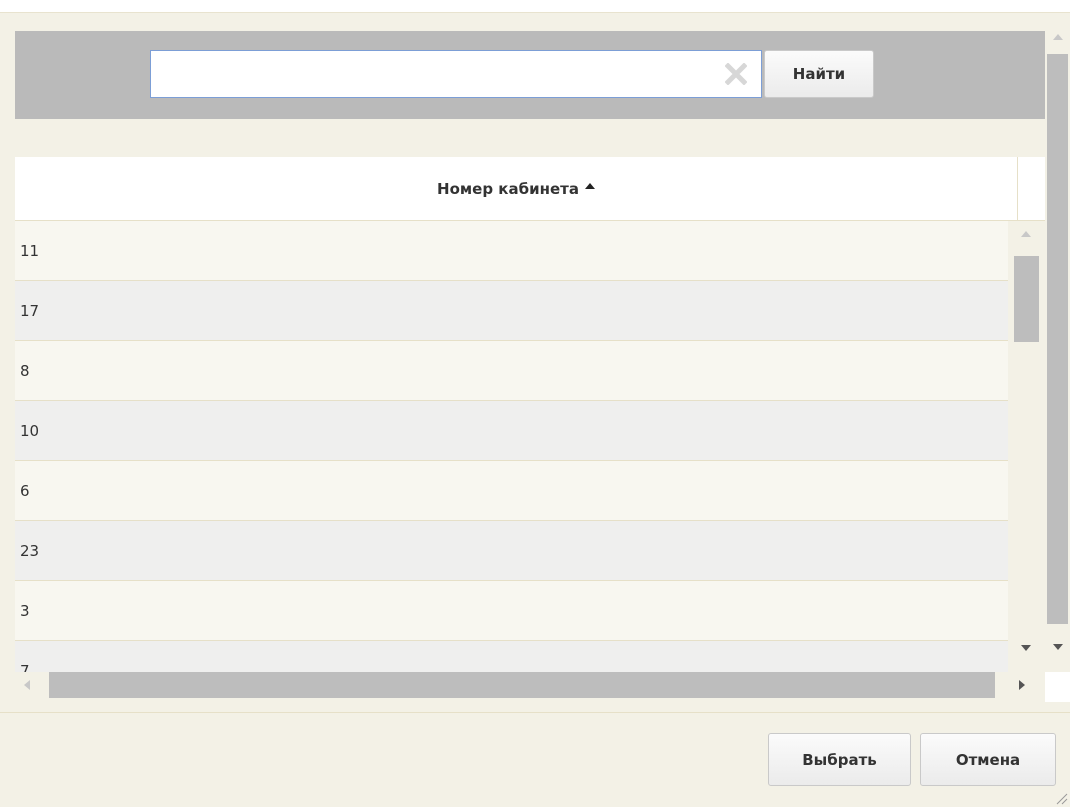 Image resolution: width=1070 pixels, height=807 pixels. I want to click on table-row: 8, so click(511, 371).